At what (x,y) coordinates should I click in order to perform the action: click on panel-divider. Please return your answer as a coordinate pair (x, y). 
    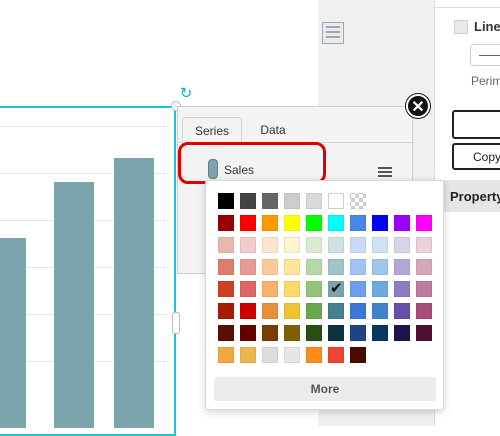
    Looking at the image, I should click on (467, 4).